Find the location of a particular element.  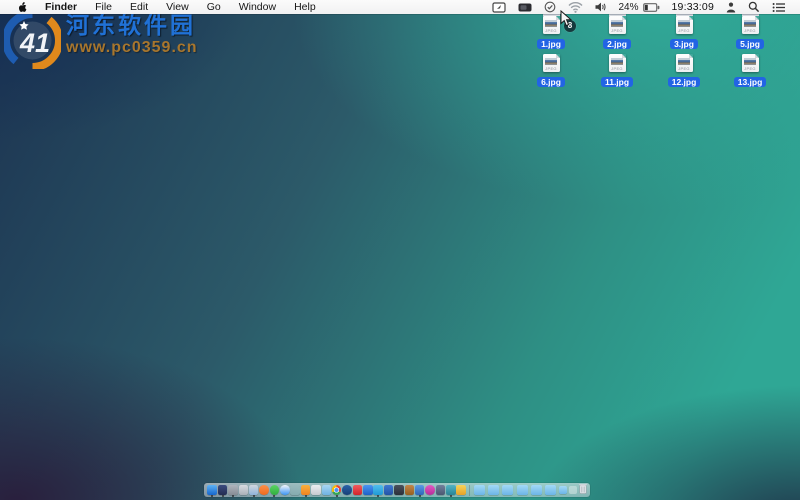

dock-app-skype is located at coordinates (378, 491).